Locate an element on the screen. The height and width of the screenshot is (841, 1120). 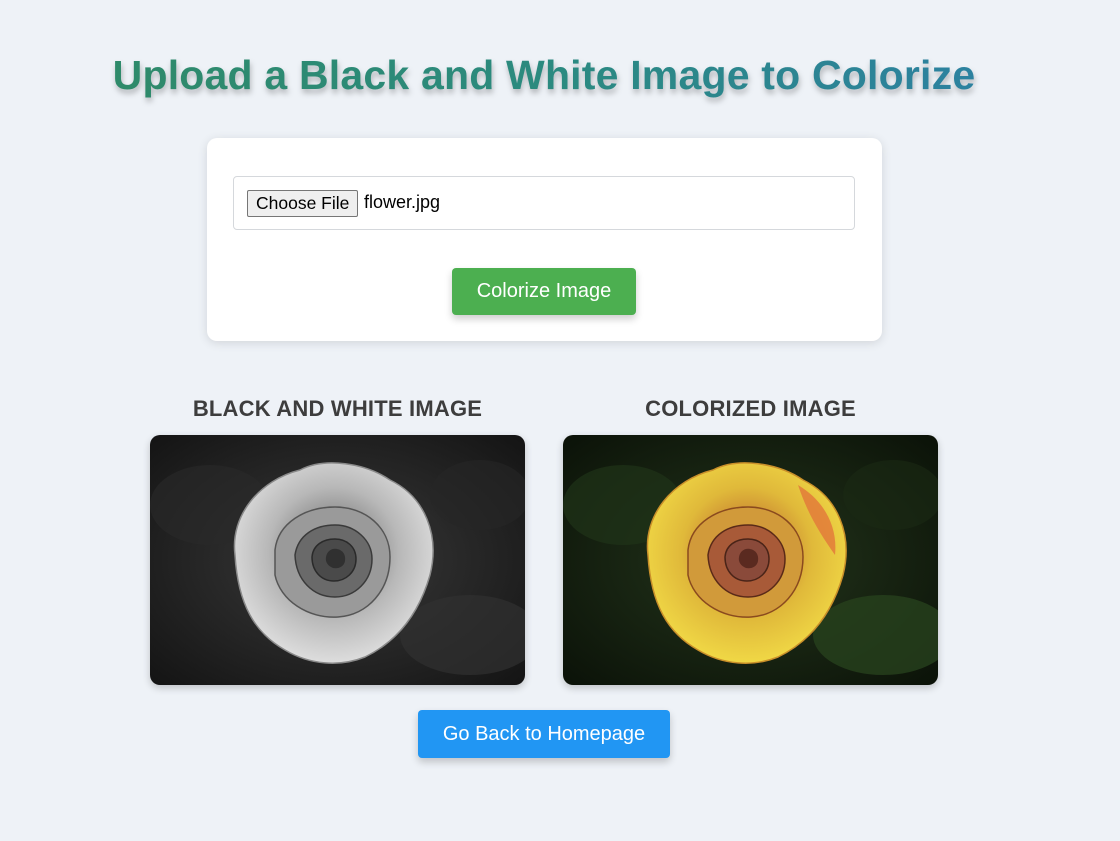
file-input-field: Choose File flower.jpg is located at coordinates (544, 203).